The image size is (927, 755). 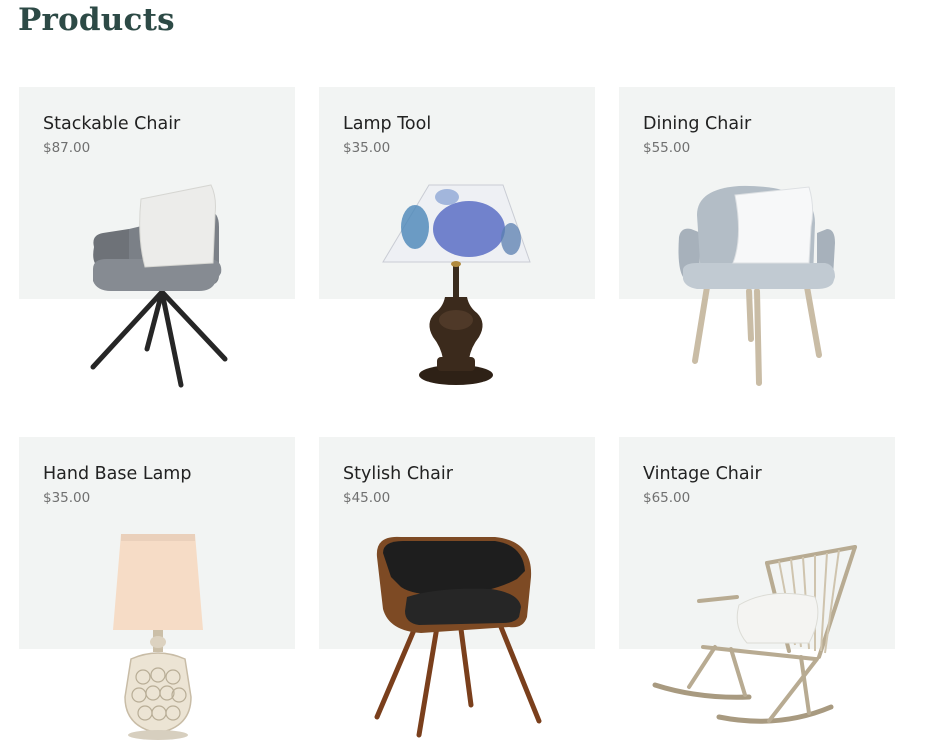 I want to click on product-card-stackable-chair: Stackable Chair $87.00, so click(x=157, y=252).